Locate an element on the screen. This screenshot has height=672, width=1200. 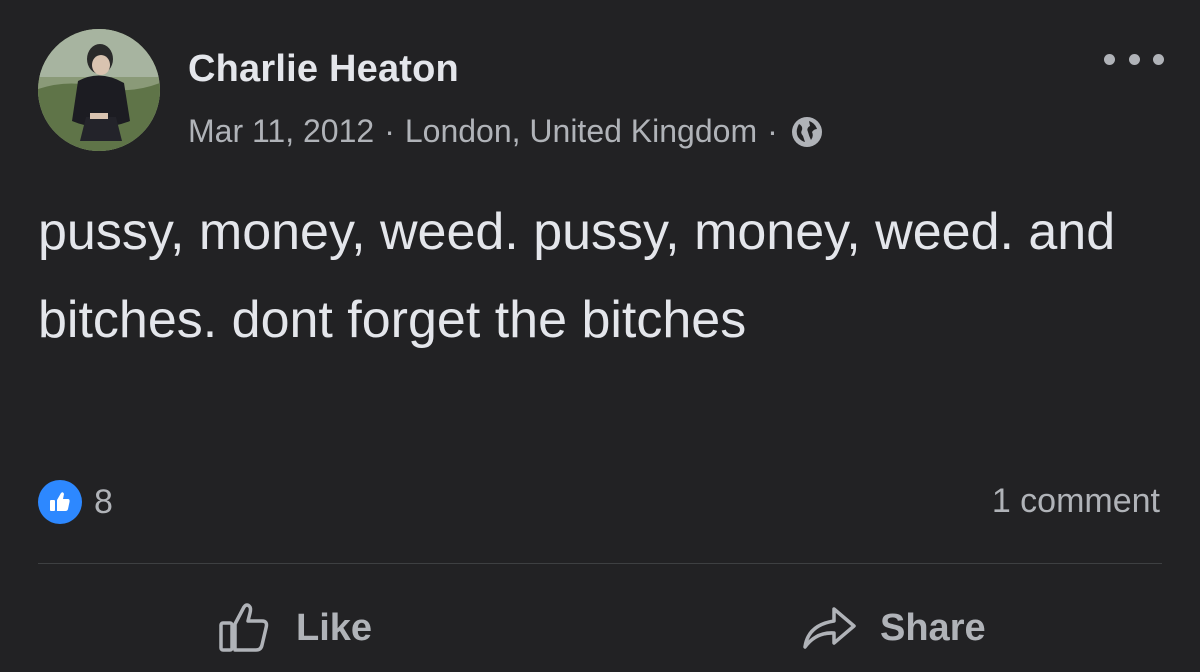
thumbs-up-icon is located at coordinates (244, 627).